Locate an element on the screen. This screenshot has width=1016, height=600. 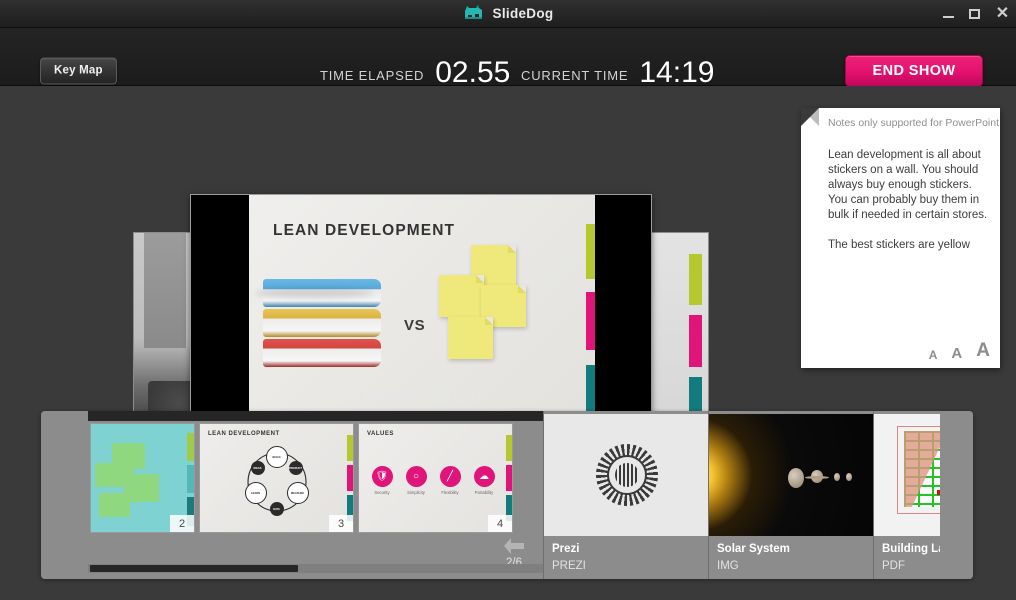
minimize-icon is located at coordinates (950, 14).